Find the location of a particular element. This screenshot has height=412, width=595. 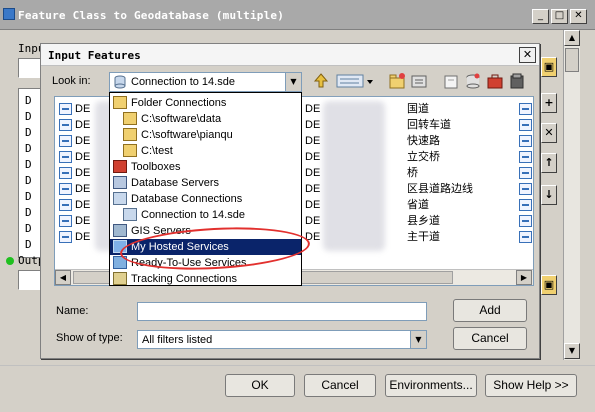

list-item: 桥 is located at coordinates (412, 173).